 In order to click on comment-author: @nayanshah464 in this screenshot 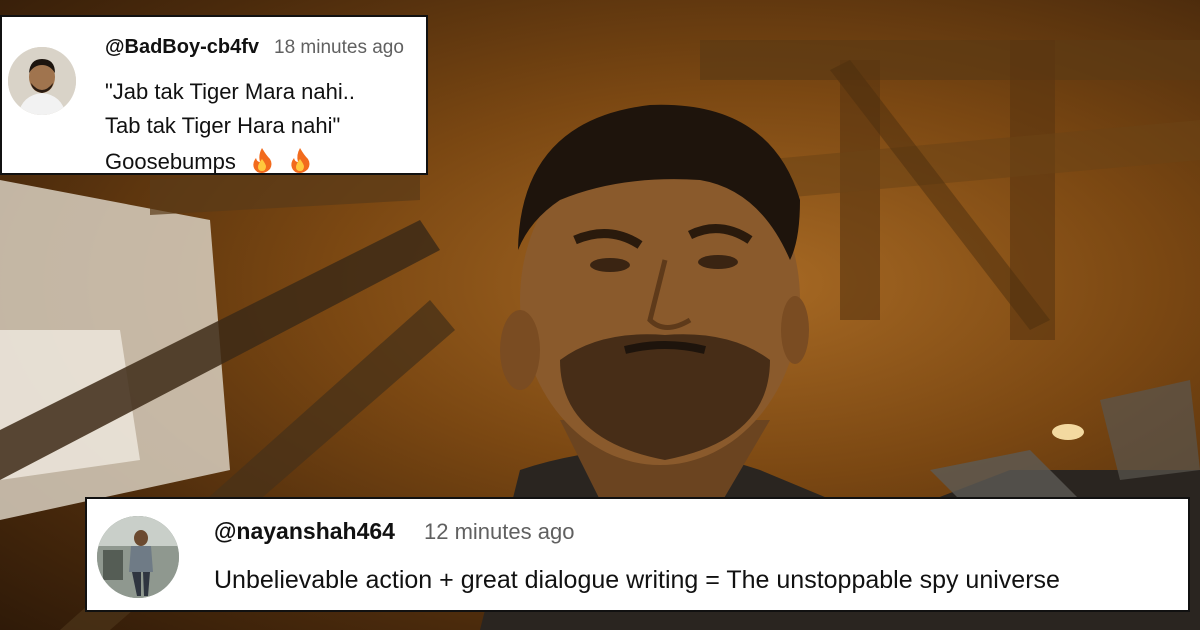, I will do `click(304, 531)`.